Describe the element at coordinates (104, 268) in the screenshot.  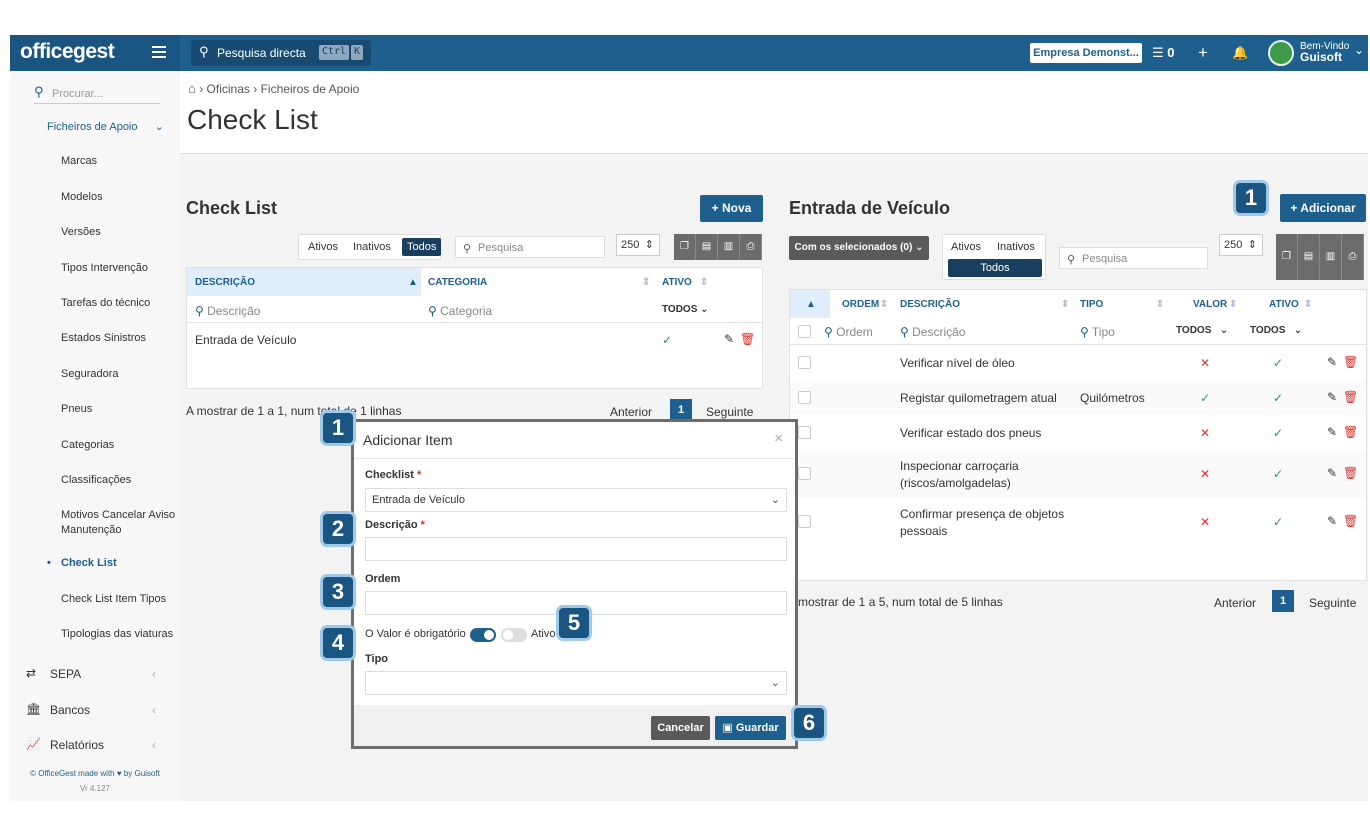
I see `sidebar-item-tipos-intervencao: Tipos Intervenção` at that location.